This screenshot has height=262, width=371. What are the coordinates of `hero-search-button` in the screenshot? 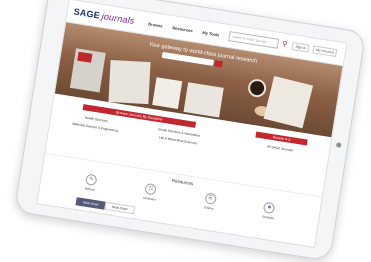 It's located at (218, 64).